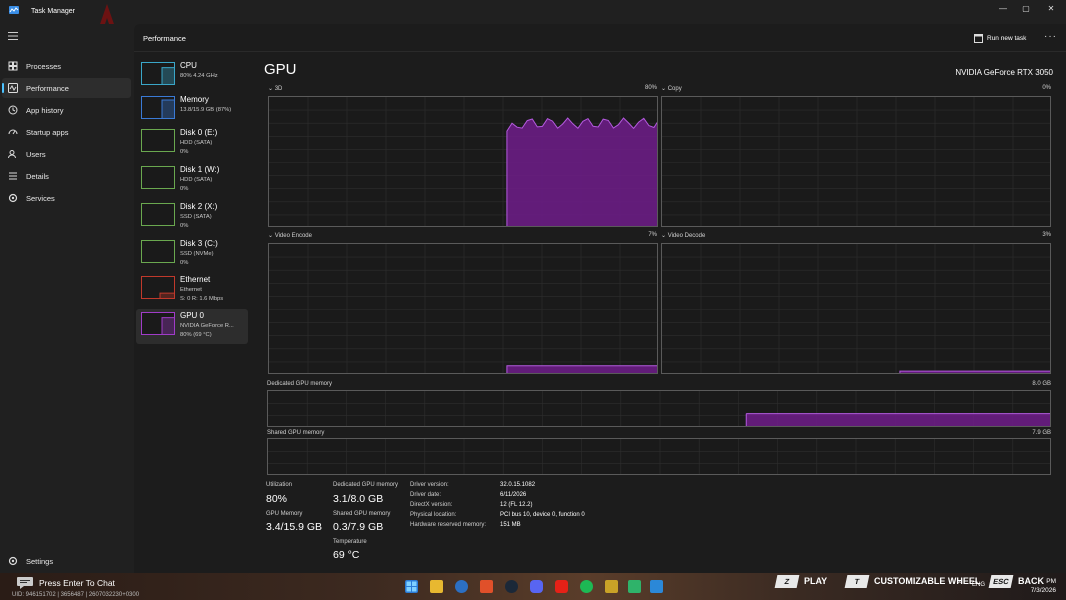  Describe the element at coordinates (66, 110) in the screenshot. I see `nav-item-app-history: App history` at that location.